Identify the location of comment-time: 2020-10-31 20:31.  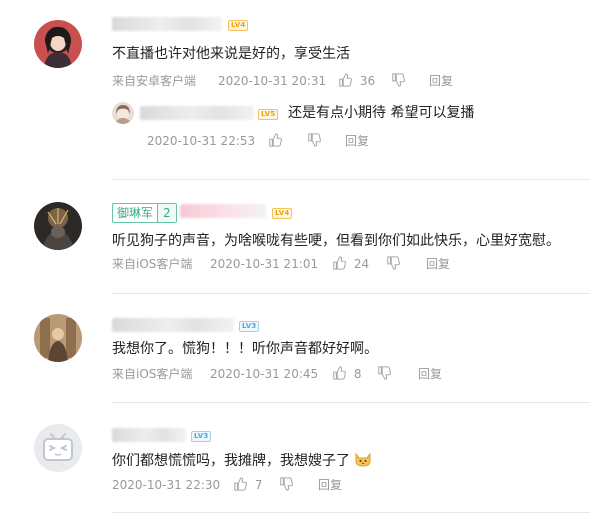
(272, 81).